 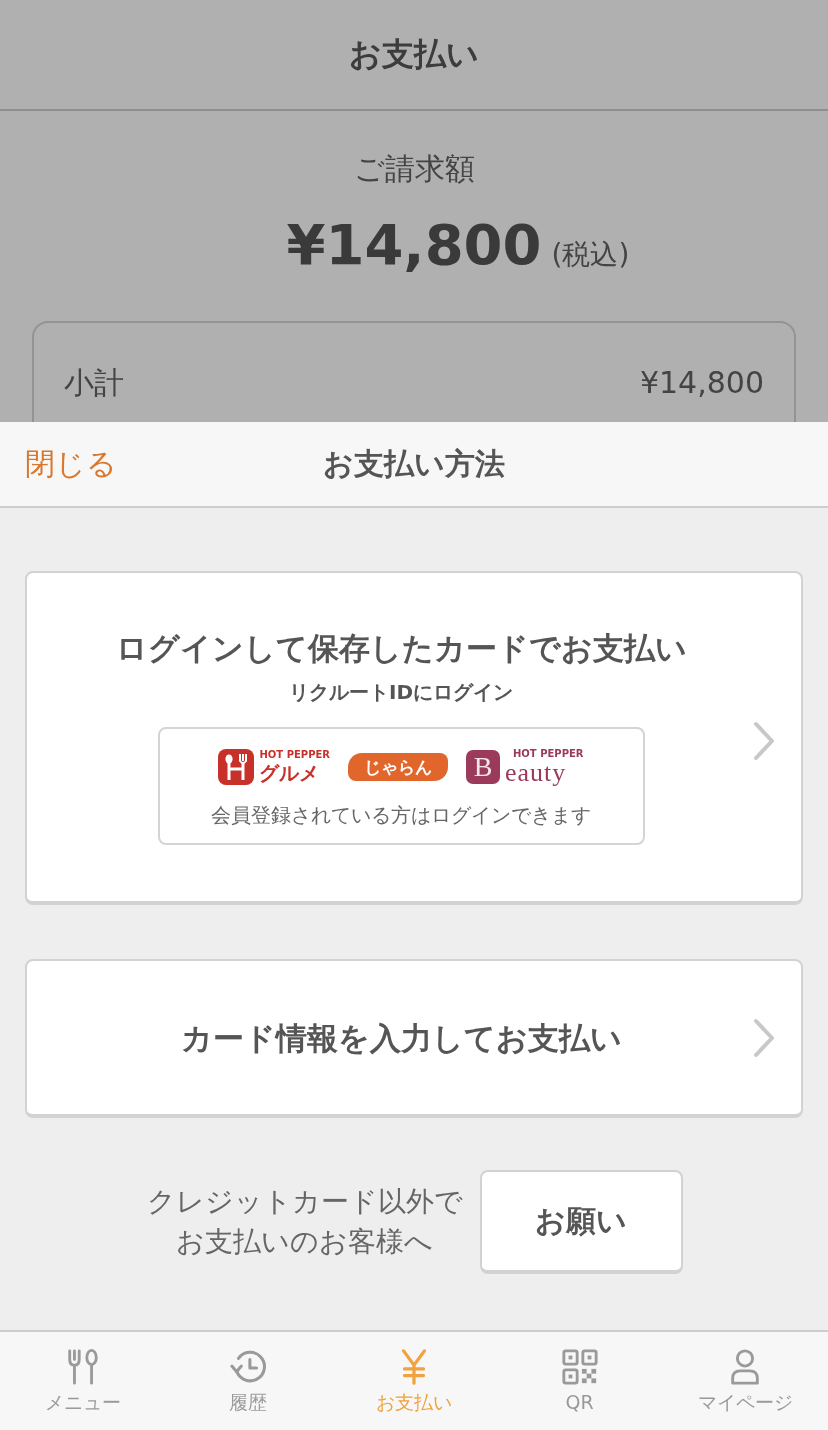 I want to click on summary-label: 小計, so click(x=94, y=383).